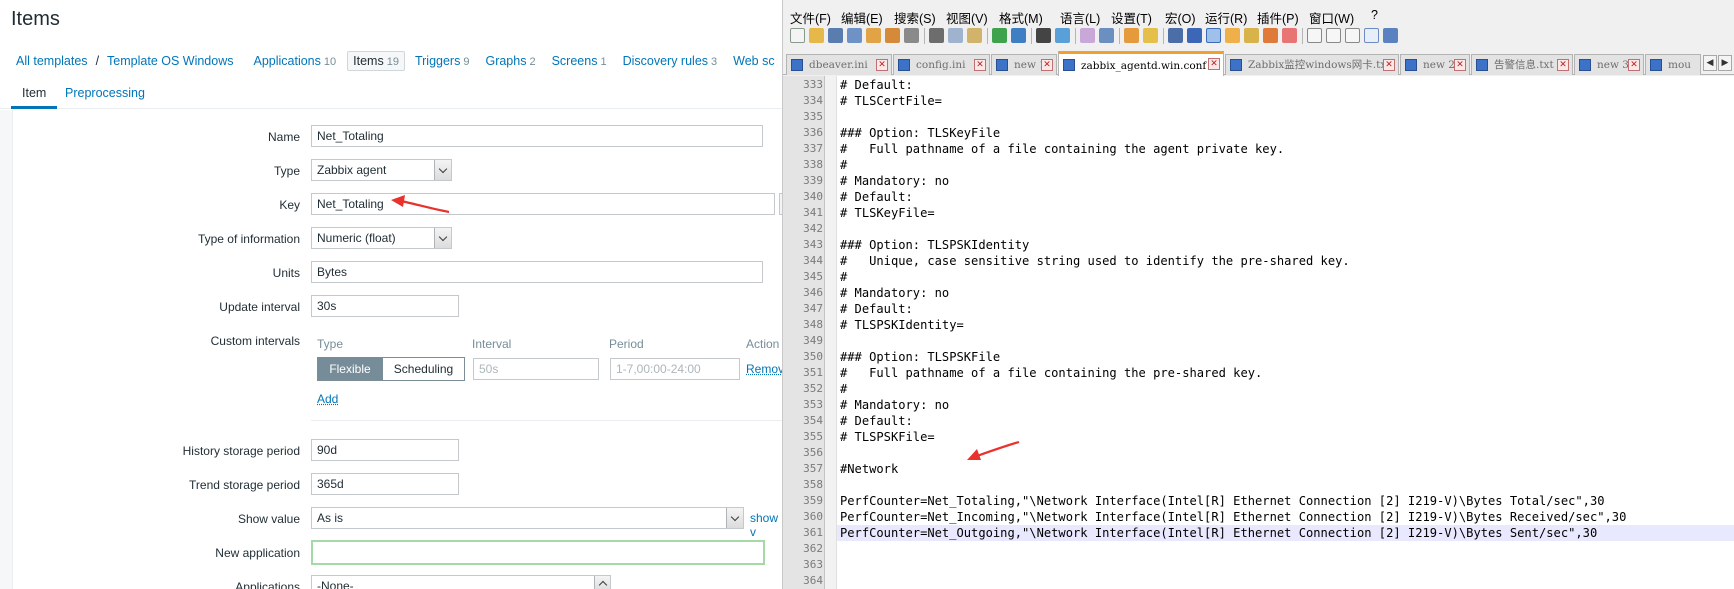 The height and width of the screenshot is (589, 1734). Describe the element at coordinates (1609, 64) in the screenshot. I see `file-tab-new3: new 3 ✕` at that location.